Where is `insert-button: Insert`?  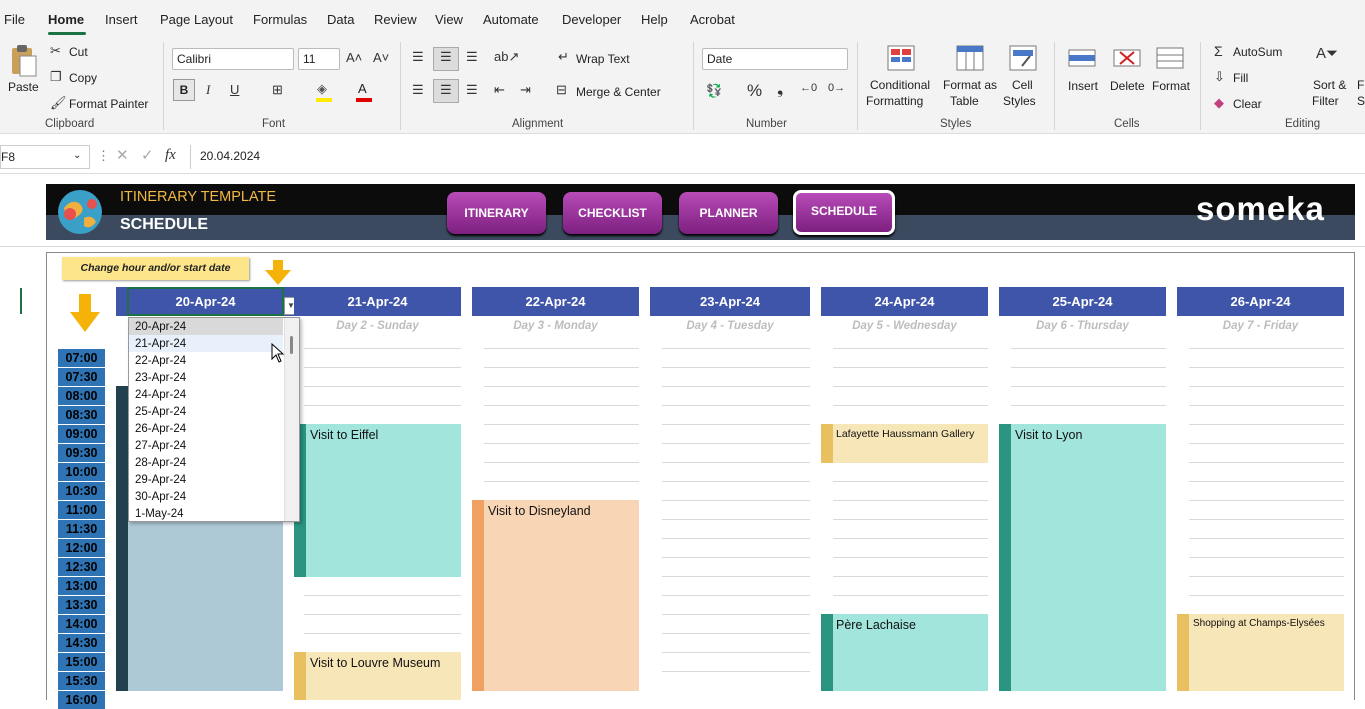 insert-button: Insert is located at coordinates (1083, 86).